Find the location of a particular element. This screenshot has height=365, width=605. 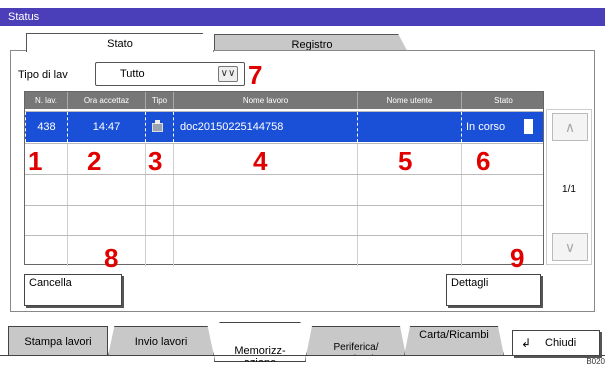

return-arrow-icon: ↲ is located at coordinates (526, 343).